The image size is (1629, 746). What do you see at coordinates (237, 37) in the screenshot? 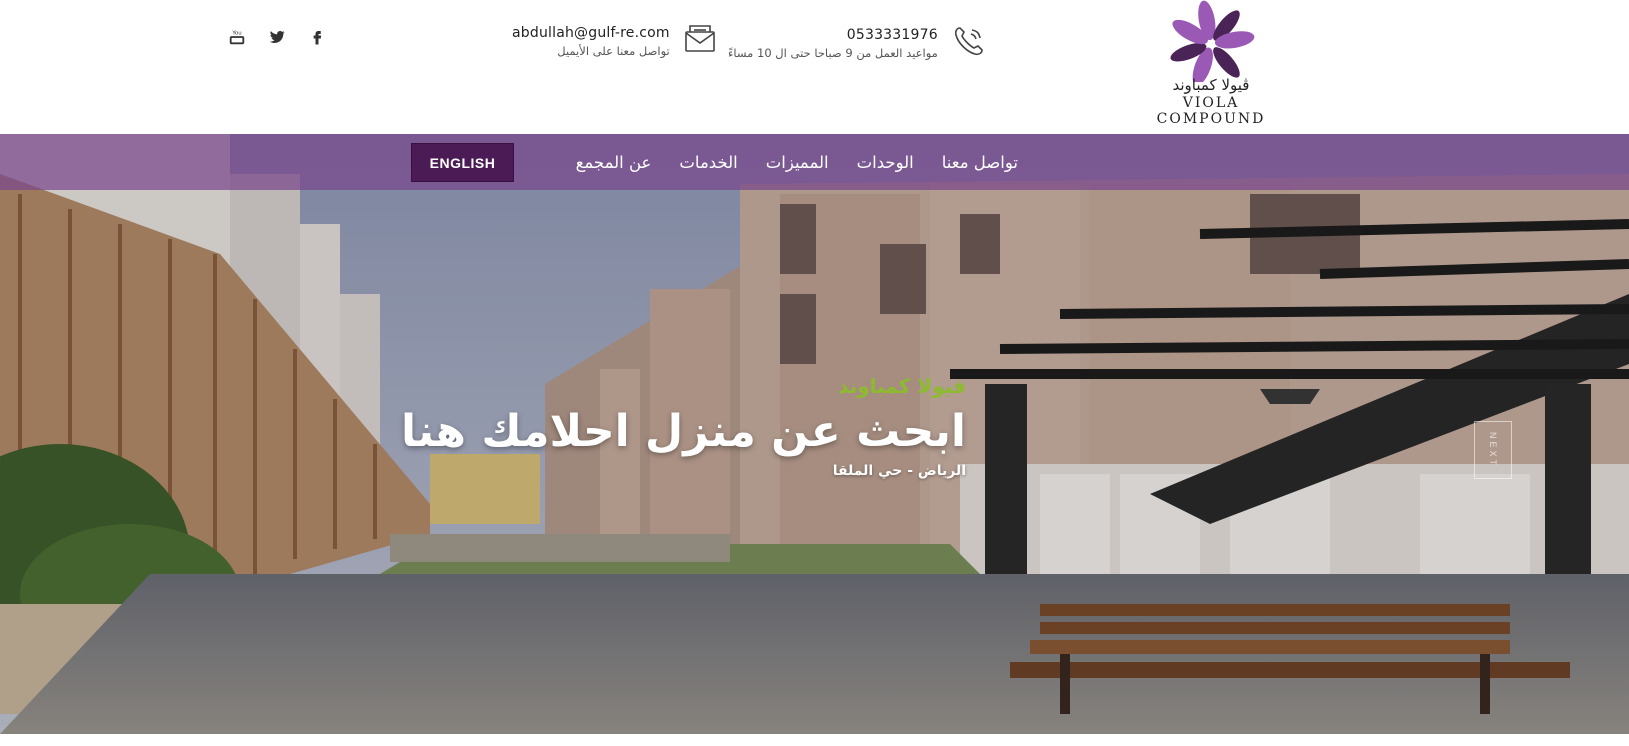
I see `youtube-icon: You` at bounding box center [237, 37].